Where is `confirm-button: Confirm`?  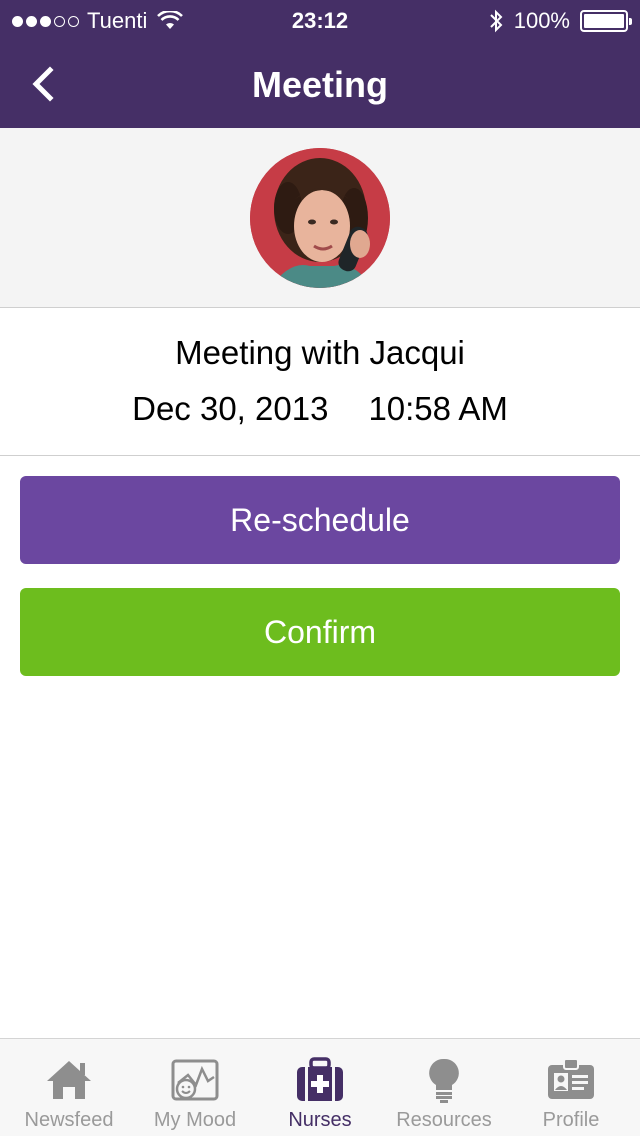
confirm-button: Confirm is located at coordinates (320, 632).